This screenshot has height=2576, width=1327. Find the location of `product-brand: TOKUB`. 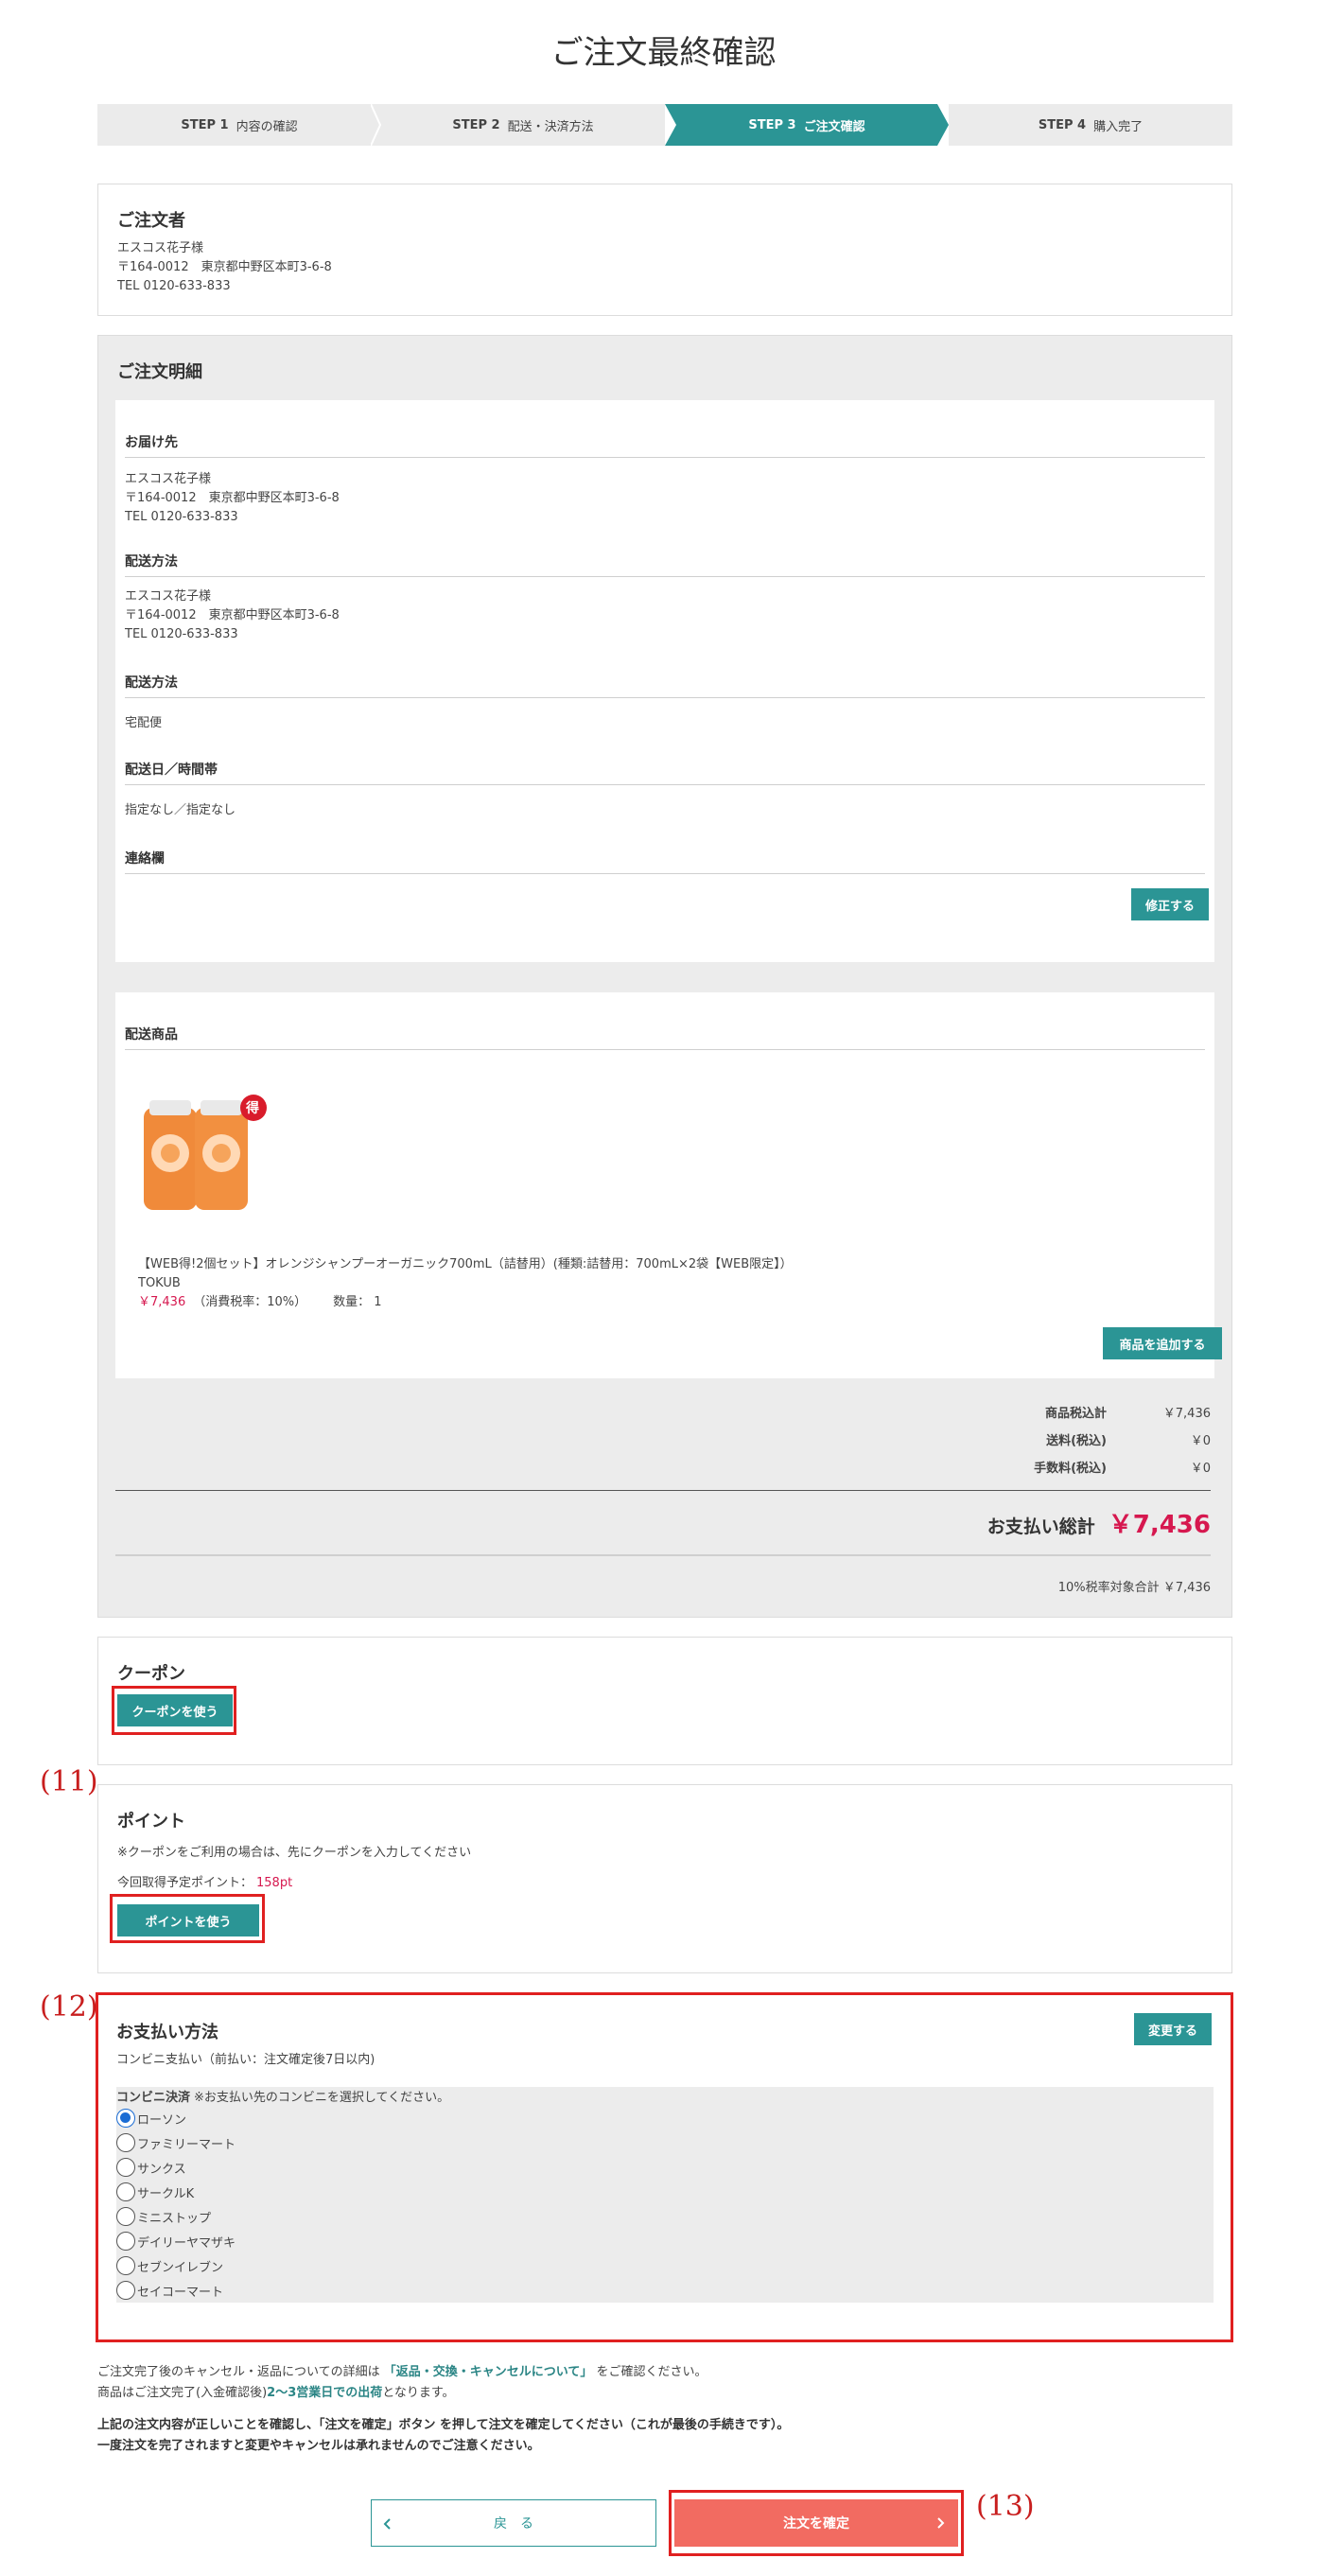

product-brand: TOKUB is located at coordinates (159, 1283).